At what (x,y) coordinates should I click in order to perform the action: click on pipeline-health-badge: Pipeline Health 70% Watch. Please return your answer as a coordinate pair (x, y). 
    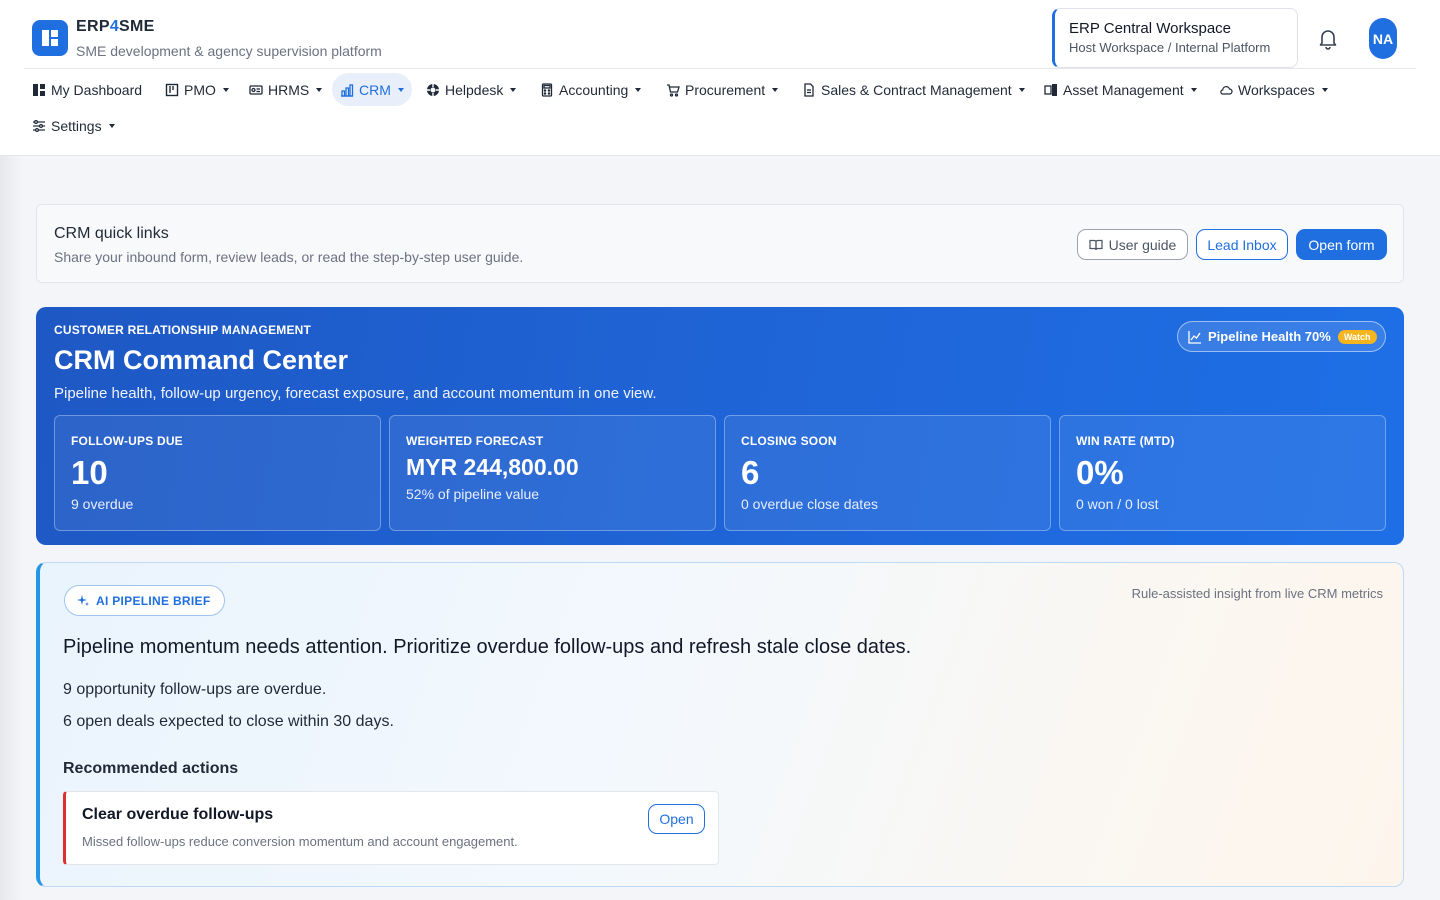
    Looking at the image, I should click on (1281, 336).